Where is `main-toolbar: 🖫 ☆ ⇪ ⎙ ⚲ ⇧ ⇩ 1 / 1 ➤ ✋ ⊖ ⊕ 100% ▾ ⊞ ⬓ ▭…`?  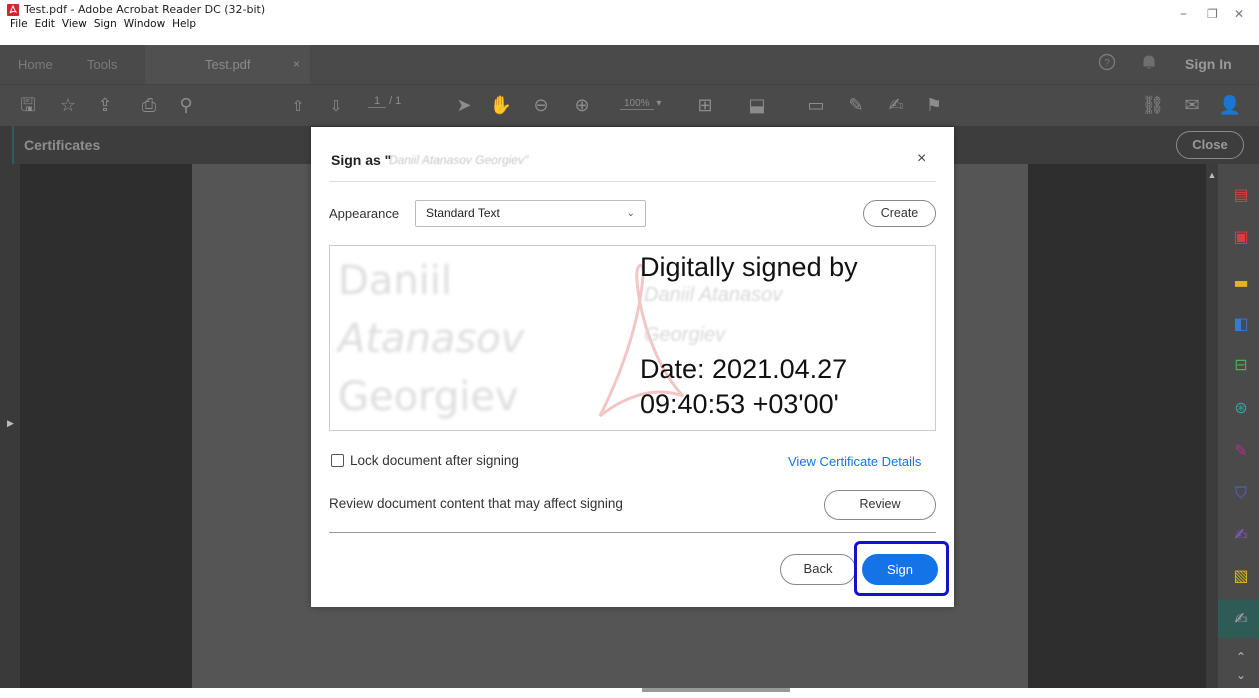
main-toolbar: 🖫 ☆ ⇪ ⎙ ⚲ ⇧ ⇩ 1 / 1 ➤ ✋ ⊖ ⊕ 100% ▾ ⊞ ⬓ ▭… is located at coordinates (629, 105).